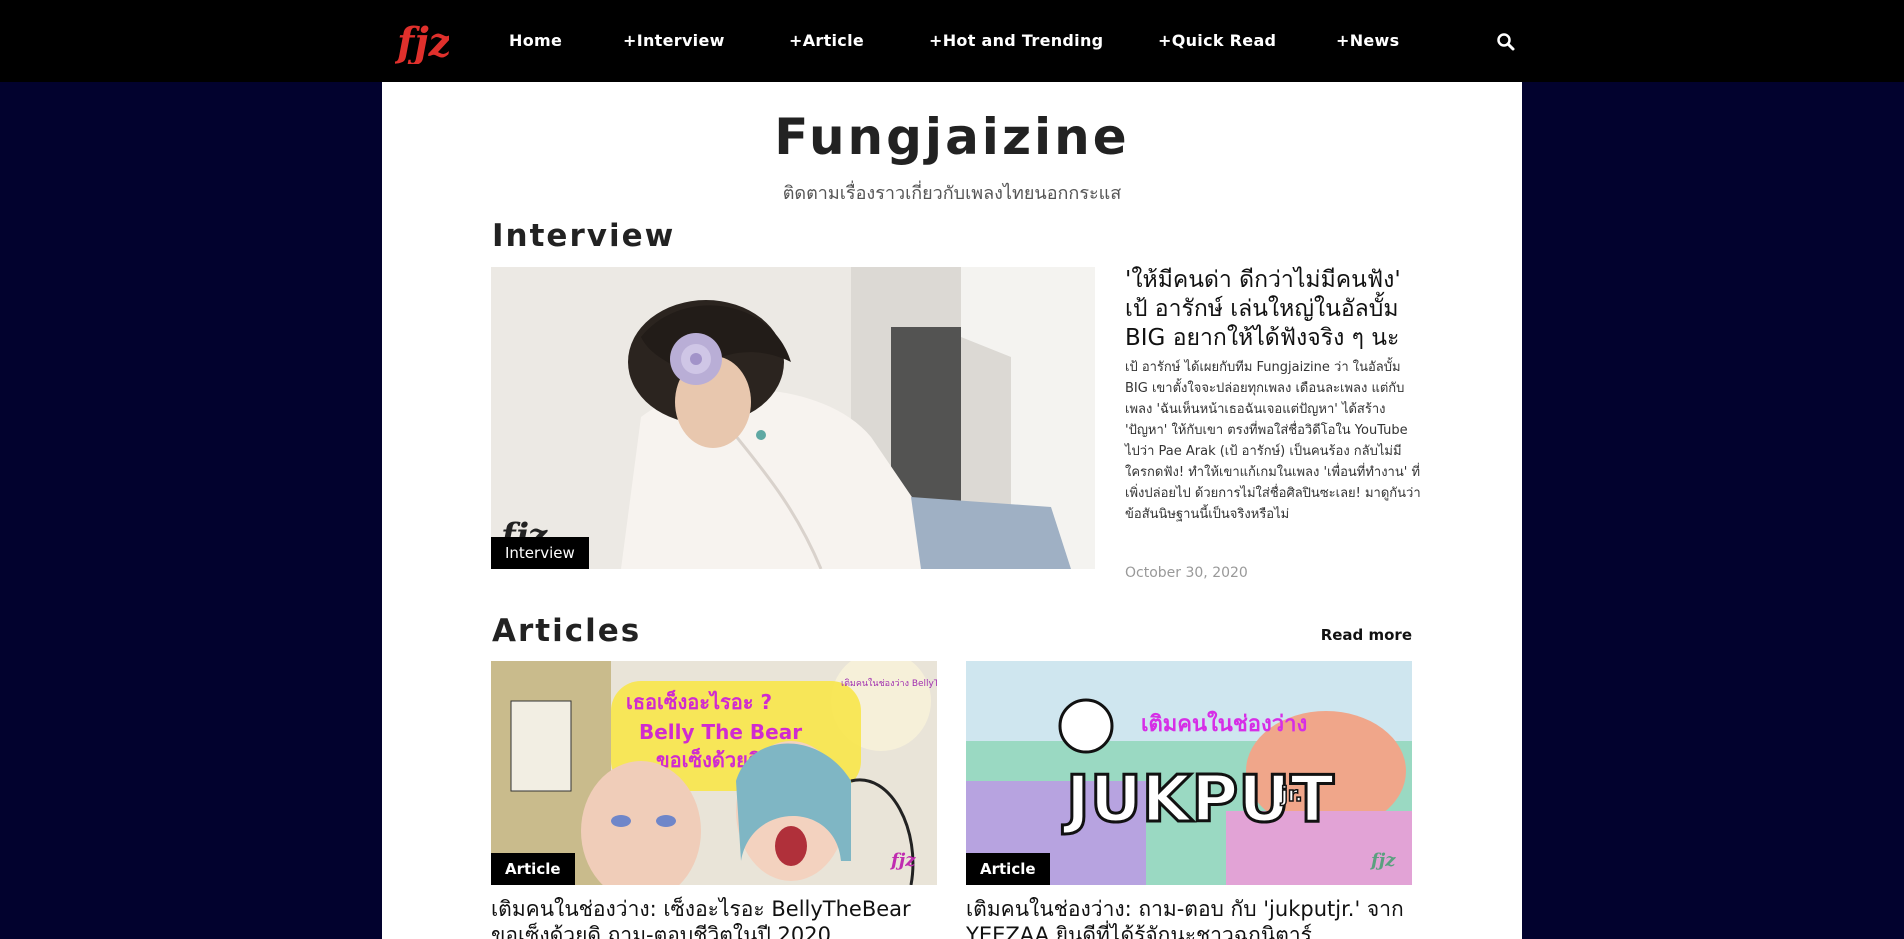 The height and width of the screenshot is (939, 1904). What do you see at coordinates (1291, 794) in the screenshot?
I see `svg-text: jr.` at bounding box center [1291, 794].